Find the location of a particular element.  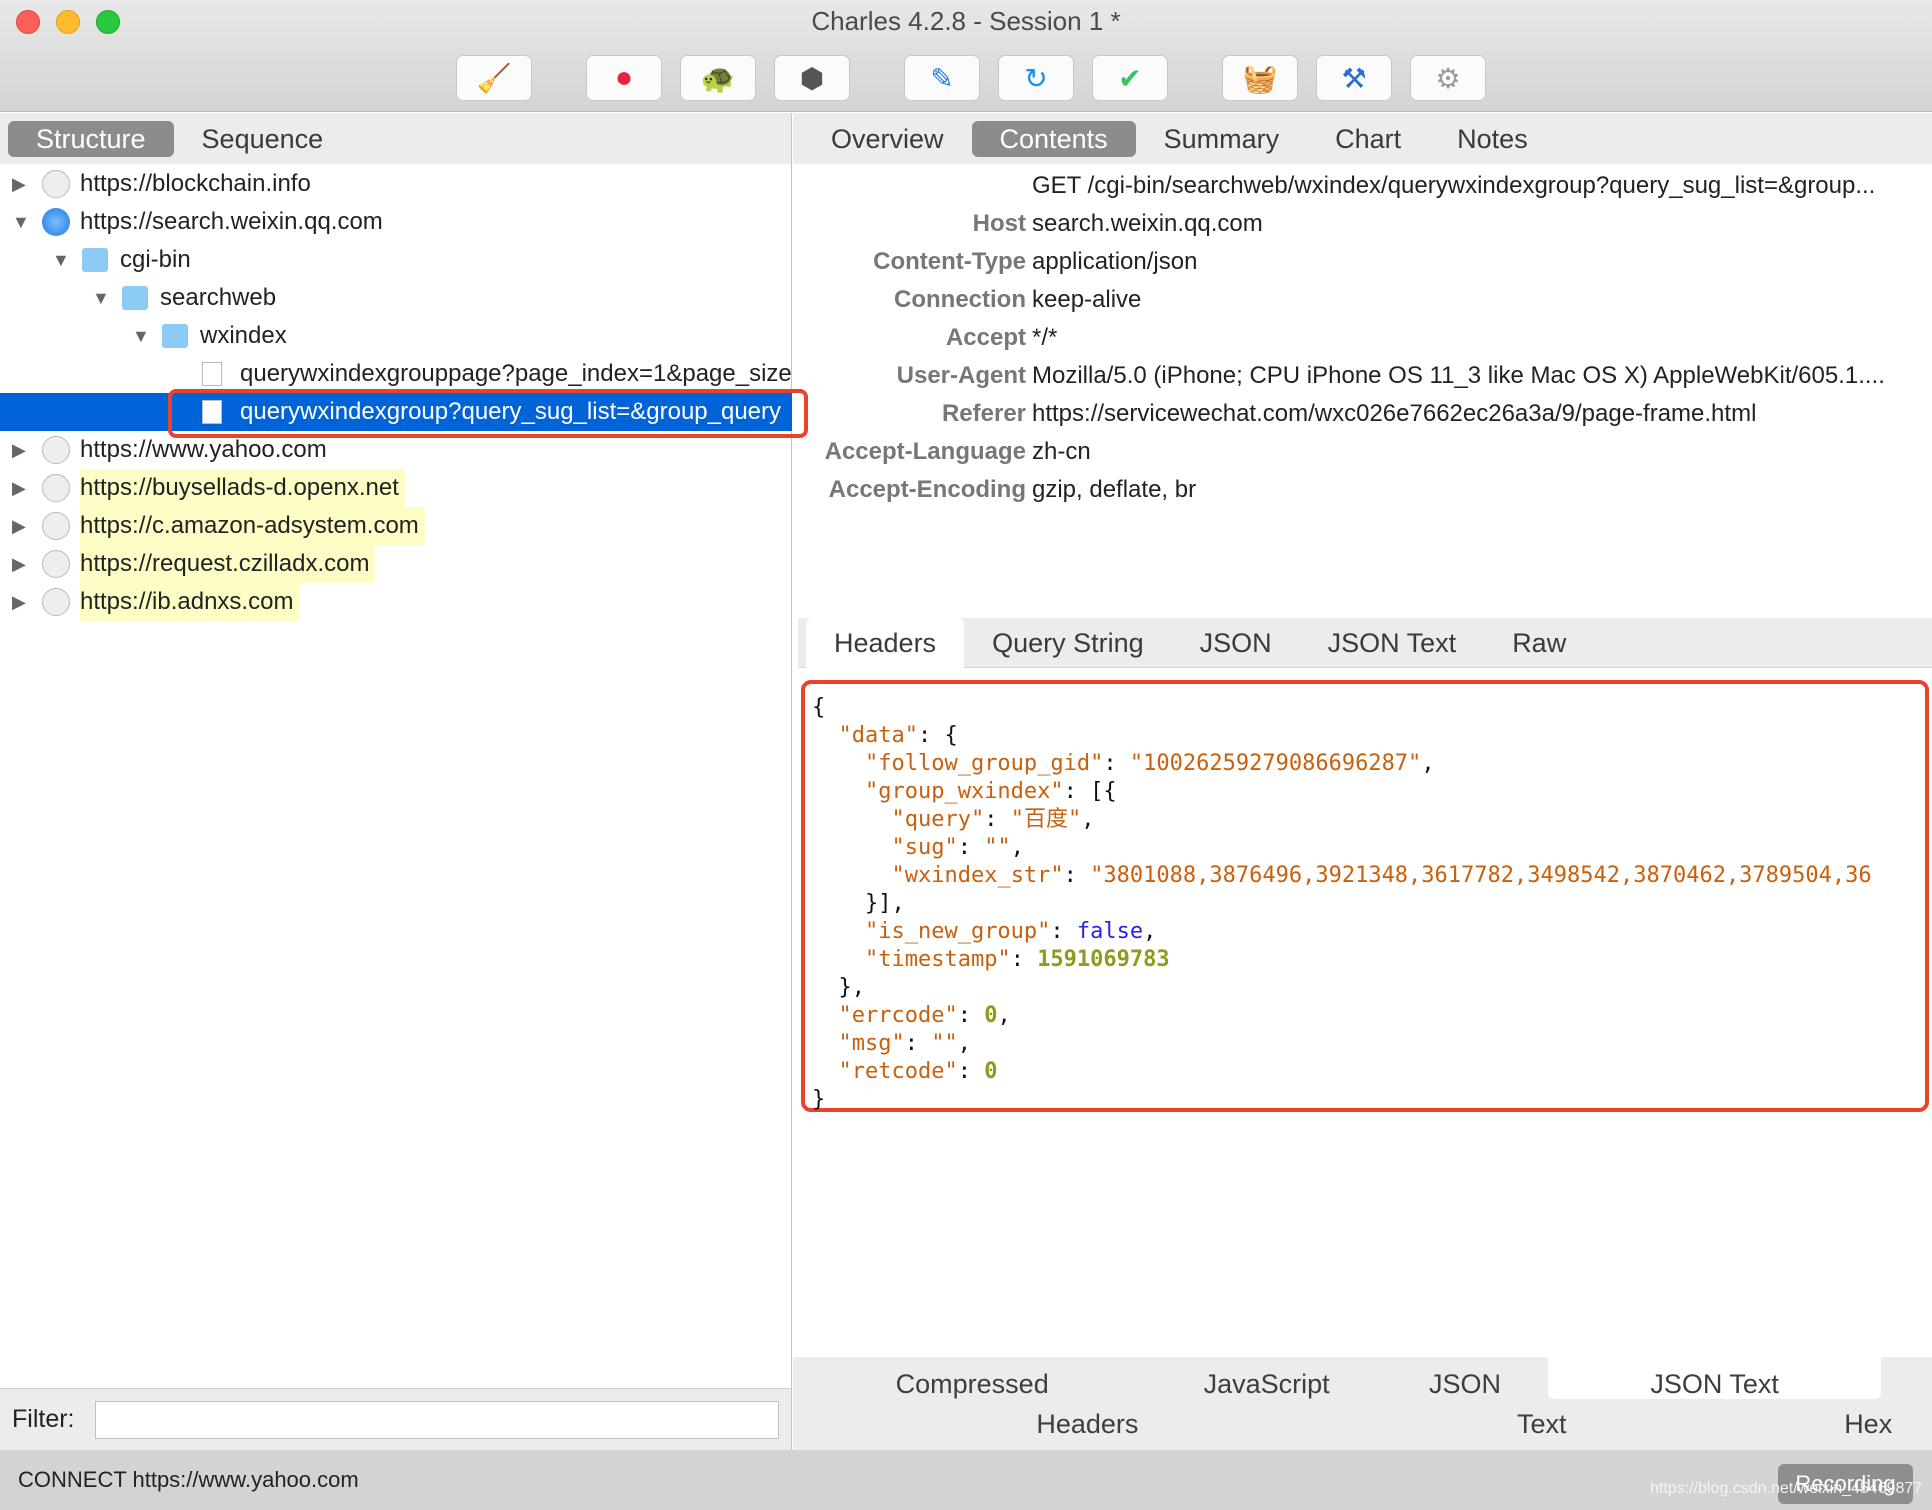

response-tab-json-text: JSON Text is located at coordinates (1714, 1378).